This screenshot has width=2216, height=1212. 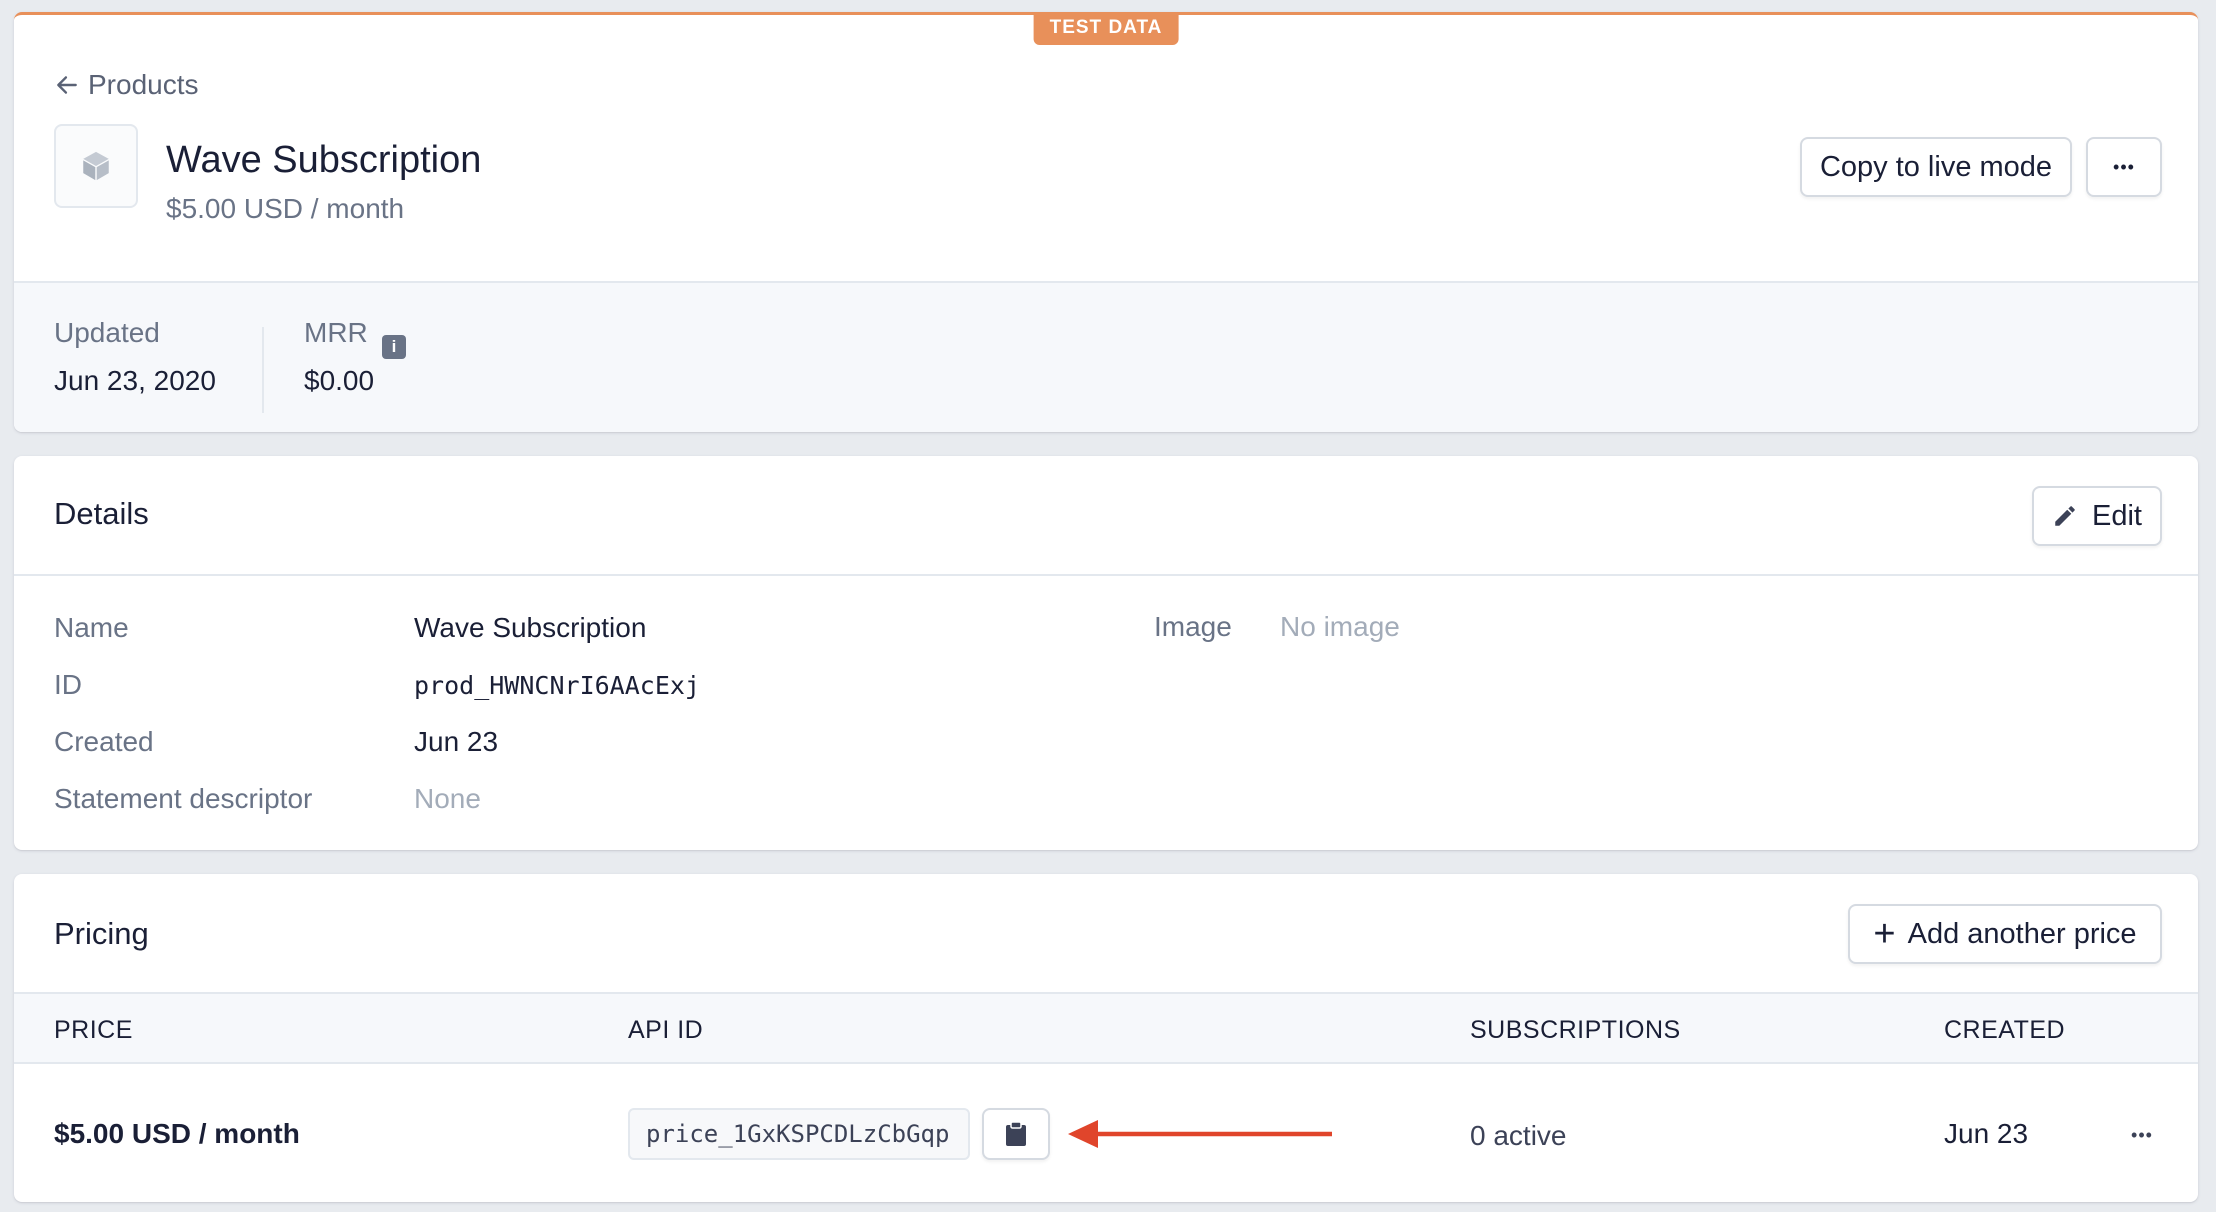 I want to click on more-actions-button: •••, so click(x=2124, y=167).